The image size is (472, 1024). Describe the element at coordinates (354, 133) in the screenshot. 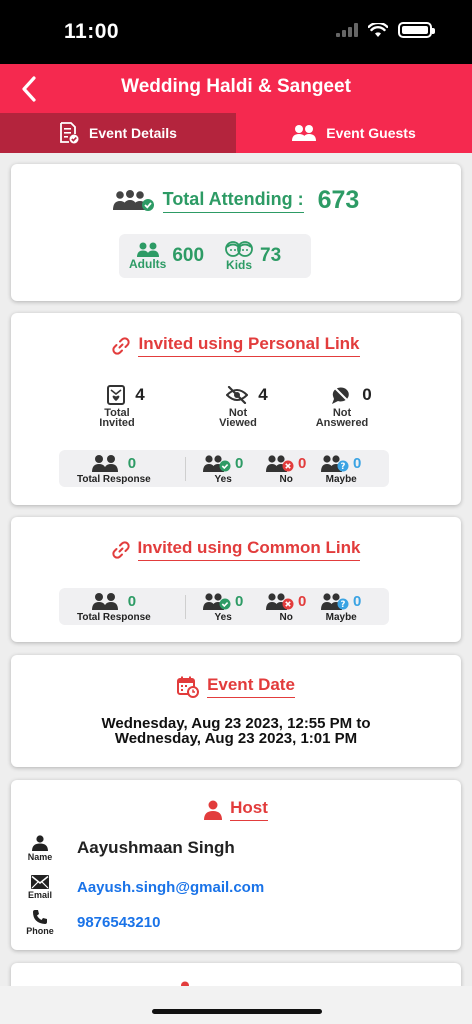

I see `tab-event-guests: Event Guests` at that location.